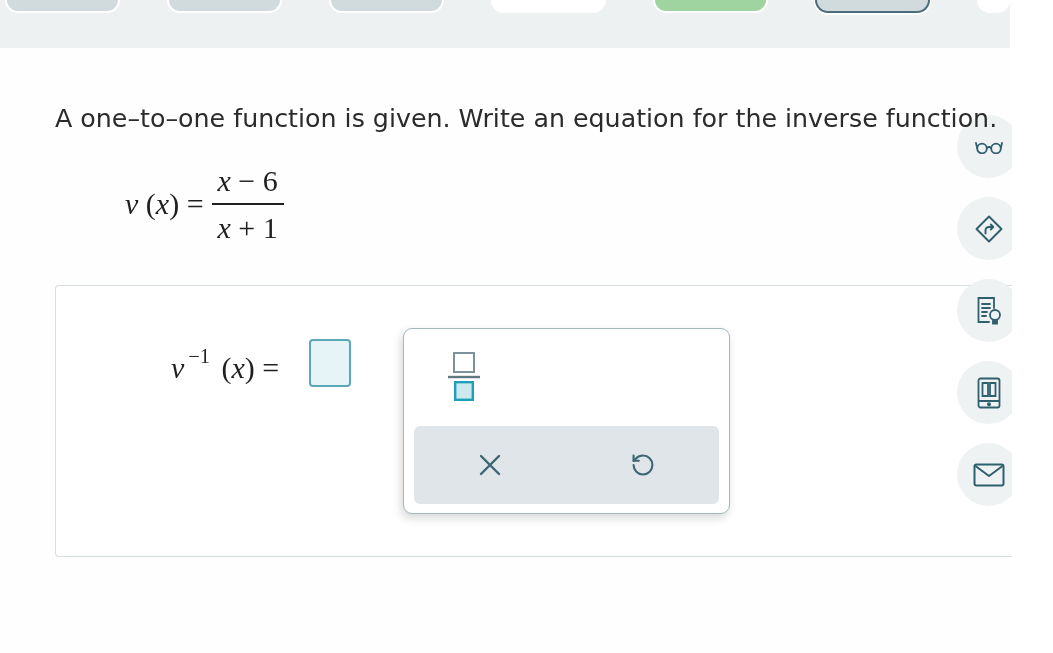  I want to click on tablet-book-icon, so click(988, 392).